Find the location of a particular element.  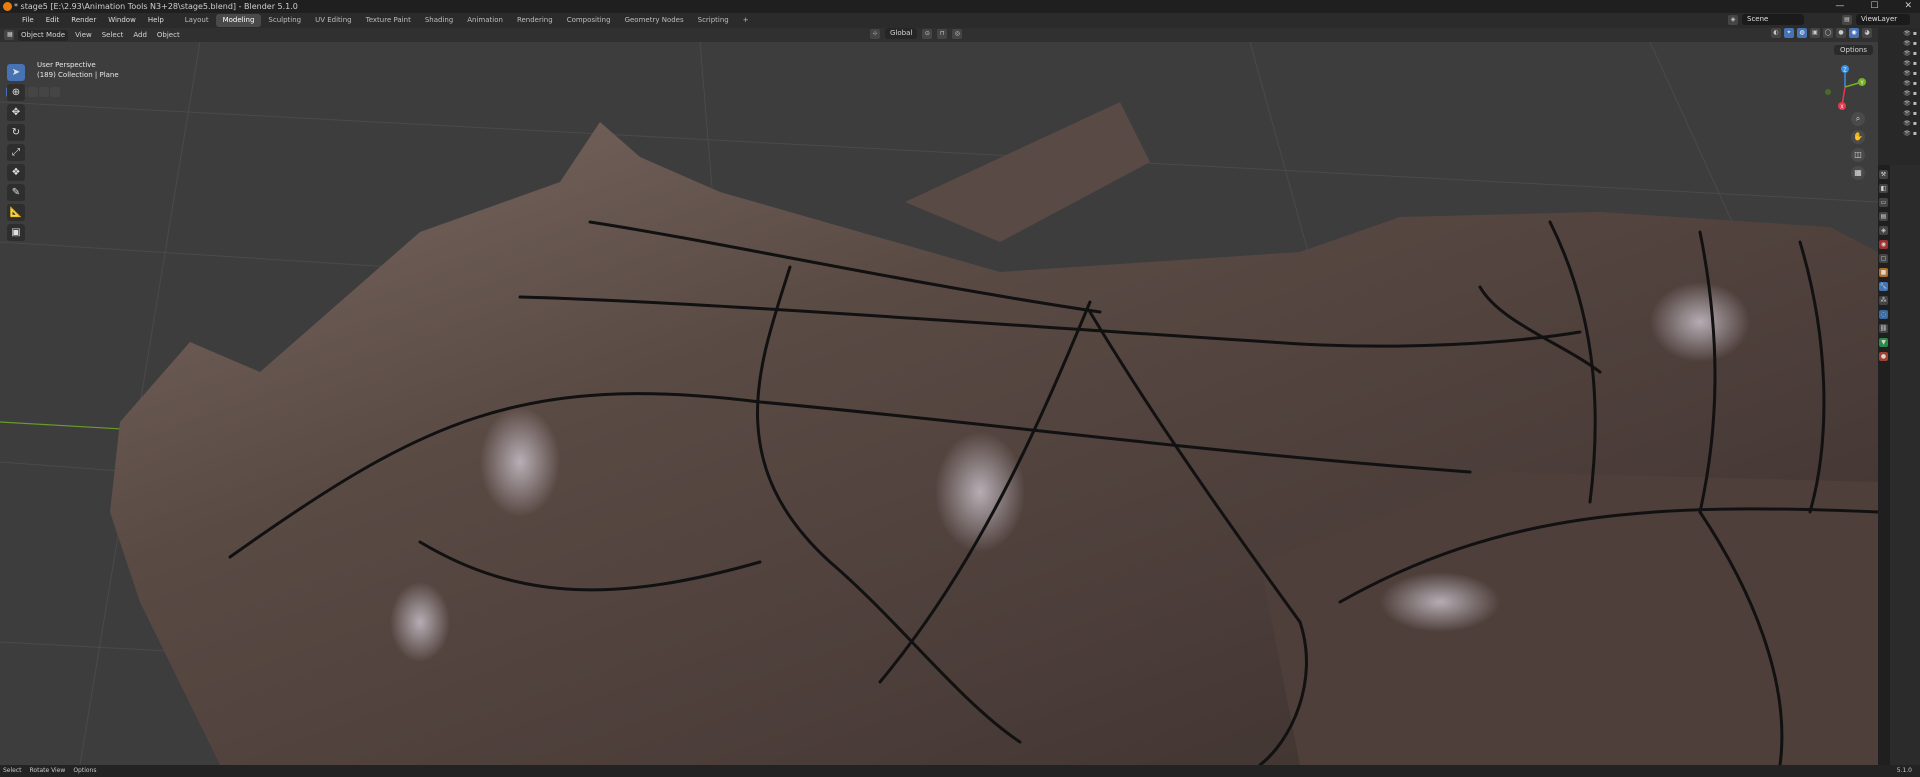

modifier-tab-icon: 🔧 is located at coordinates (1883, 286).